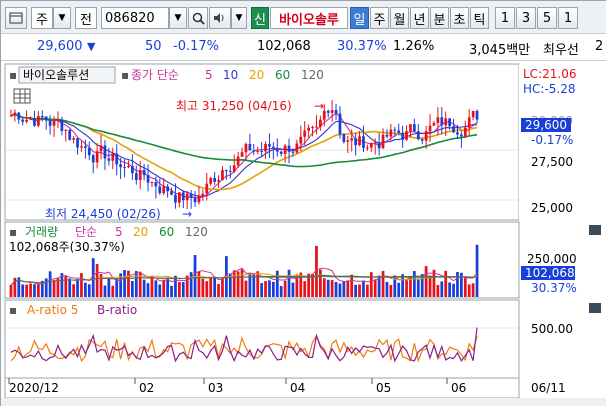  What do you see at coordinates (595, 308) in the screenshot?
I see `ratio-panel-close-icon` at bounding box center [595, 308].